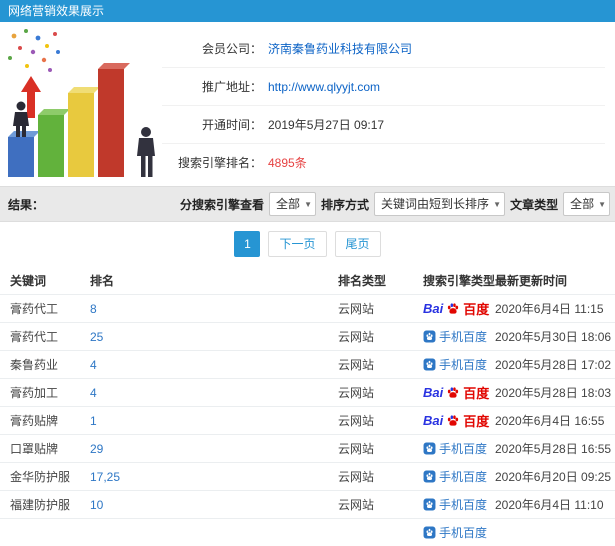 The image size is (615, 546). What do you see at coordinates (34, 449) in the screenshot?
I see `keyword-cell: 口罩贴牌` at bounding box center [34, 449].